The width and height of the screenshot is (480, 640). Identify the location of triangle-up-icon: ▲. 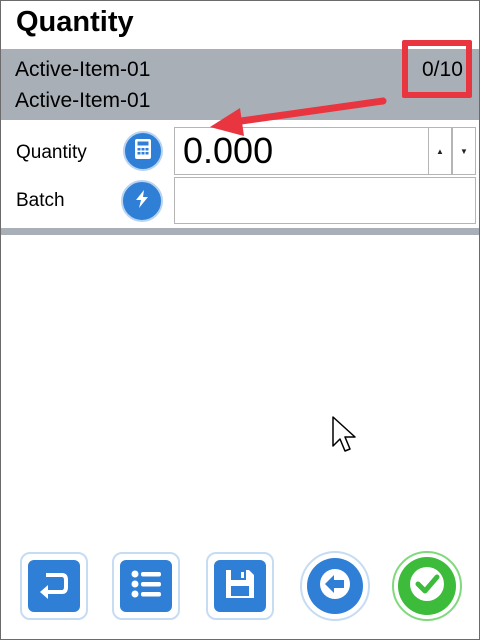
(440, 151).